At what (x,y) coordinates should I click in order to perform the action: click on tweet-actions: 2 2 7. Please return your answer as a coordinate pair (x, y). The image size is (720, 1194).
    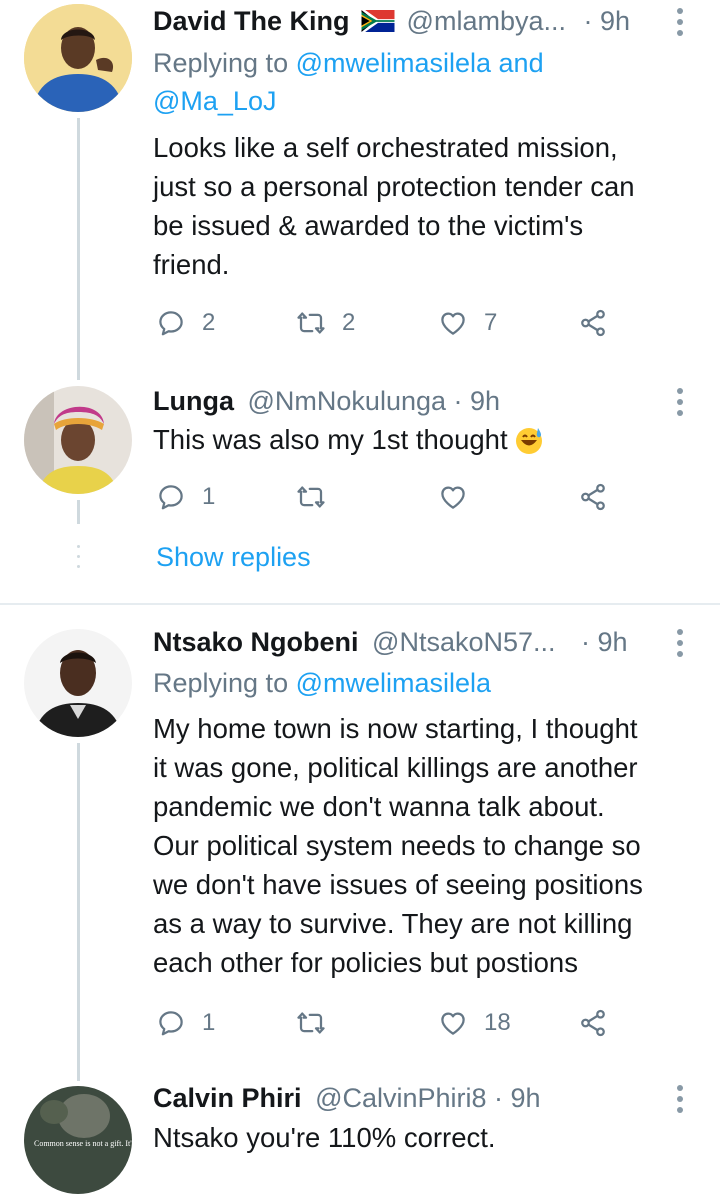
    Looking at the image, I should click on (386, 323).